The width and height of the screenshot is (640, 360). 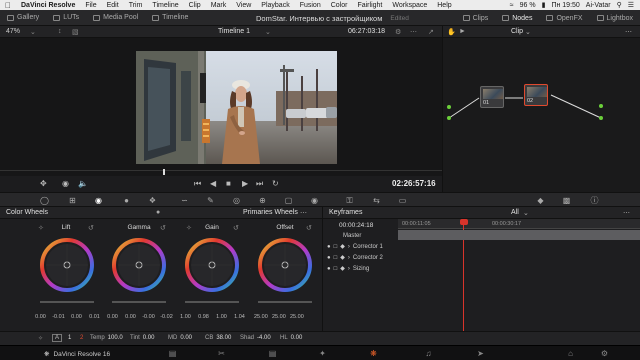 What do you see at coordinates (564, 18) in the screenshot?
I see `openfx-button: OpenFX` at bounding box center [564, 18].